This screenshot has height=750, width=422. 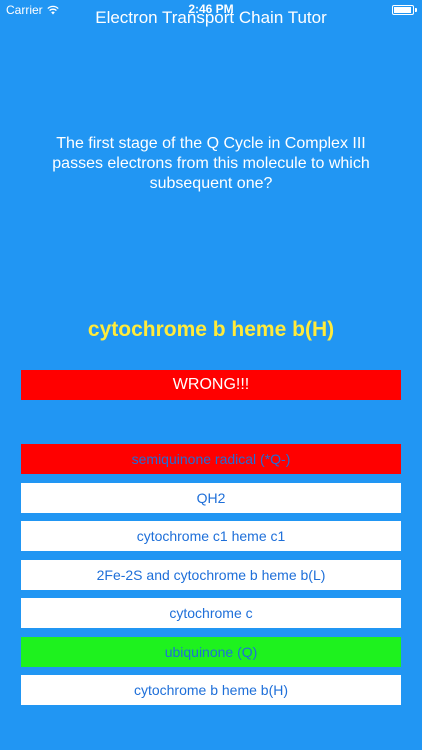 What do you see at coordinates (211, 498) in the screenshot?
I see `answer-option: QH2` at bounding box center [211, 498].